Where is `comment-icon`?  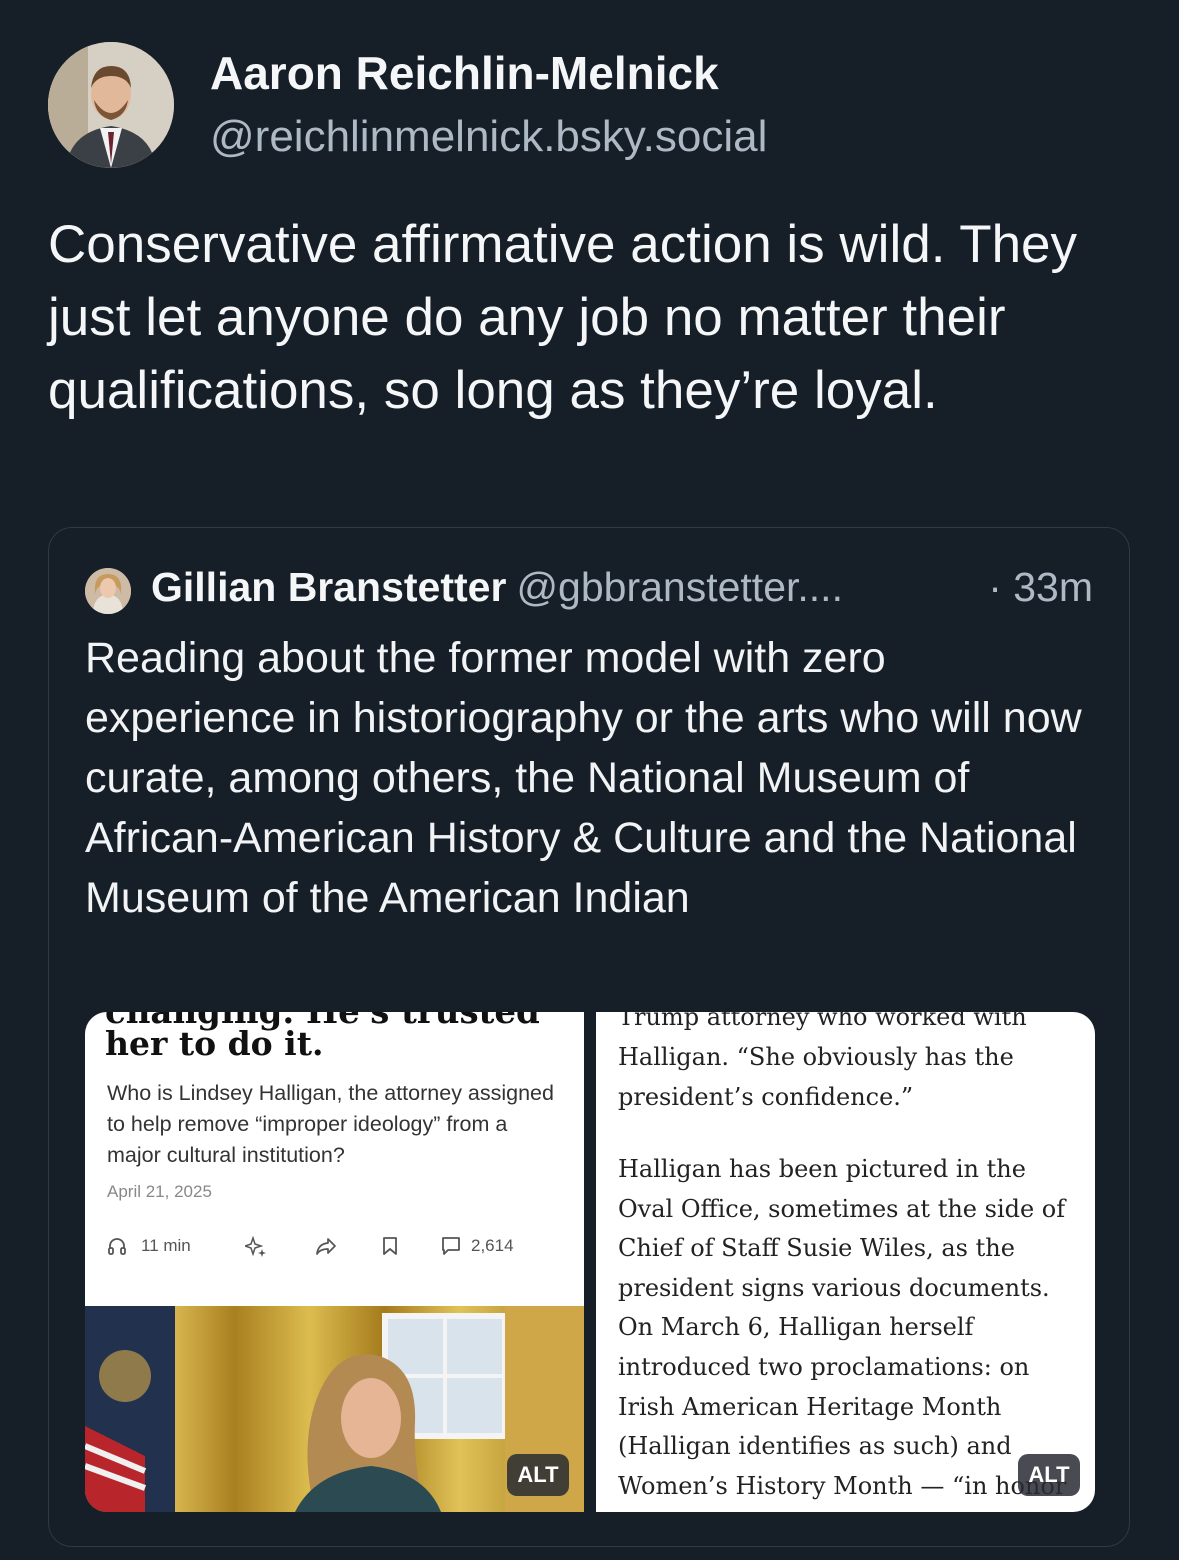
comment-icon is located at coordinates (451, 1248).